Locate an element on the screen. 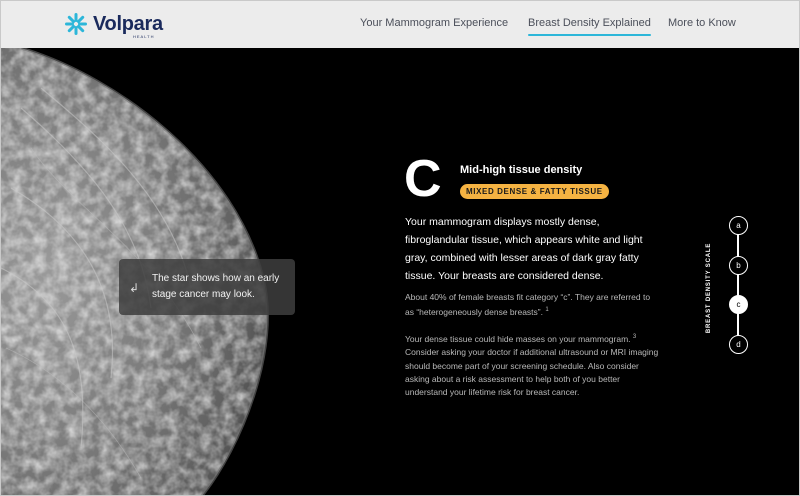  footnote-ref: 1 is located at coordinates (546, 310).